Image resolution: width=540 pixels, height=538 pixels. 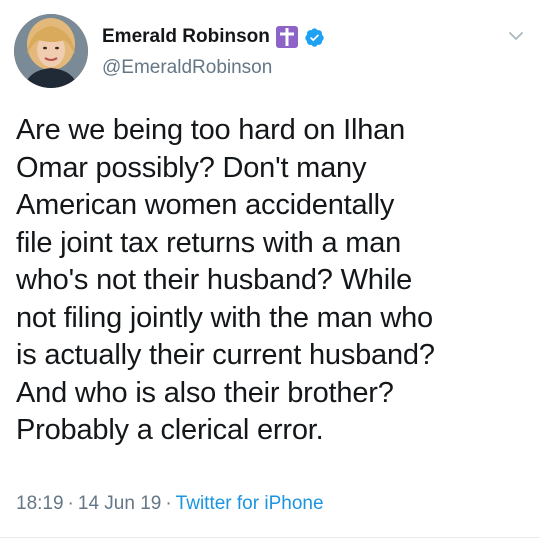 What do you see at coordinates (119, 503) in the screenshot?
I see `tweet-date: 14 Jun 19` at bounding box center [119, 503].